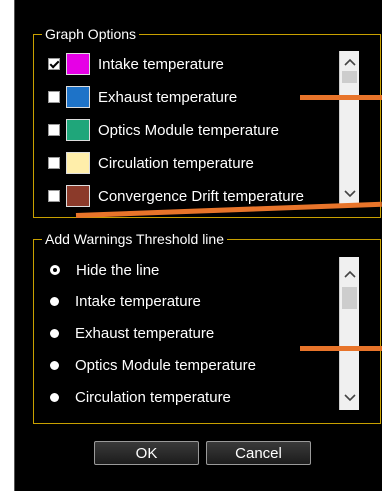  What do you see at coordinates (54, 301) in the screenshot?
I see `intake-radio` at bounding box center [54, 301].